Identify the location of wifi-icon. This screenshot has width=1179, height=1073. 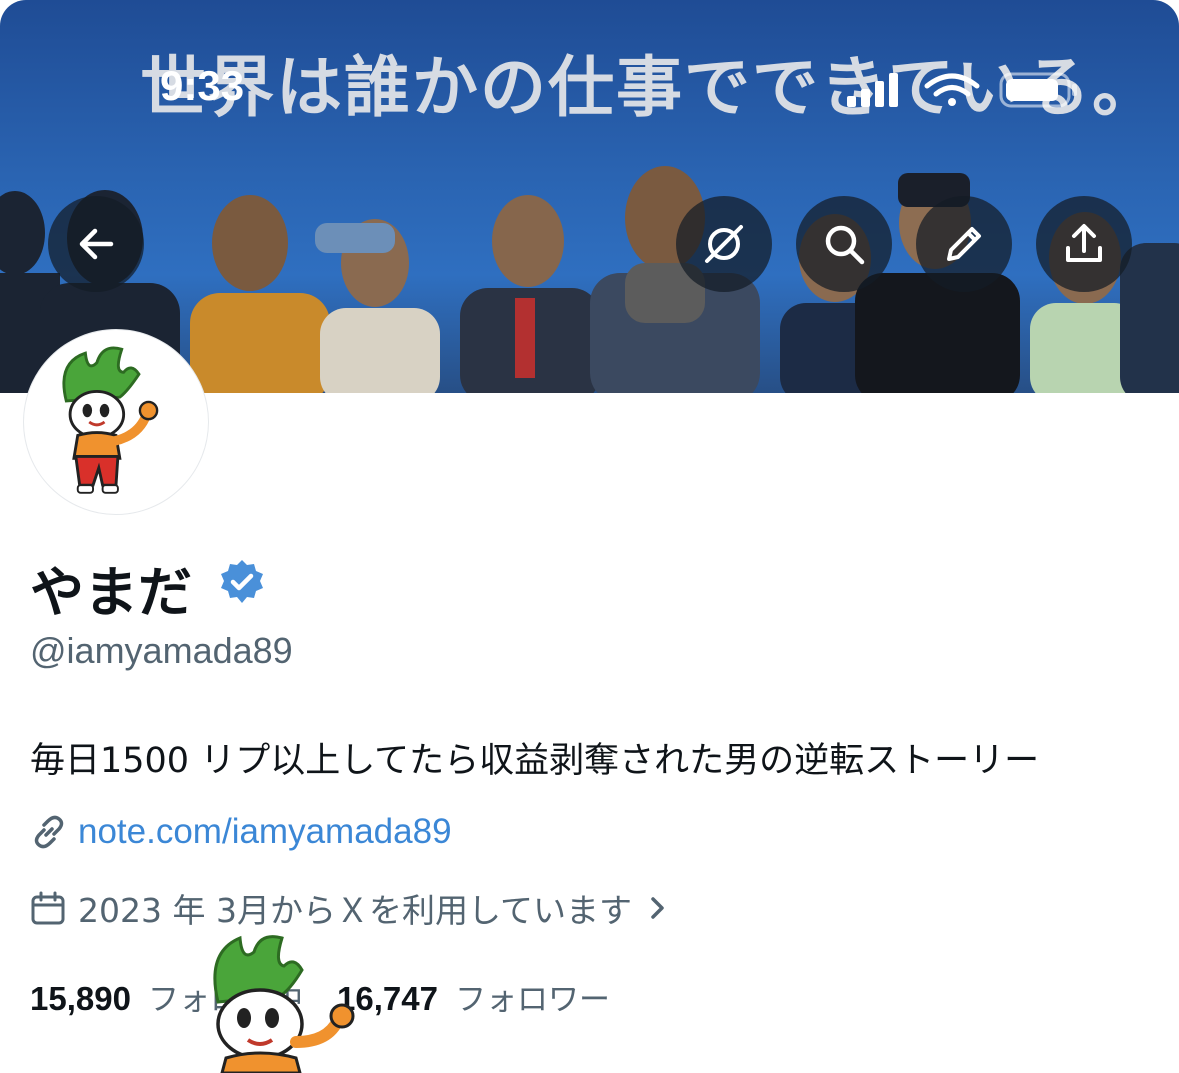
(952, 89).